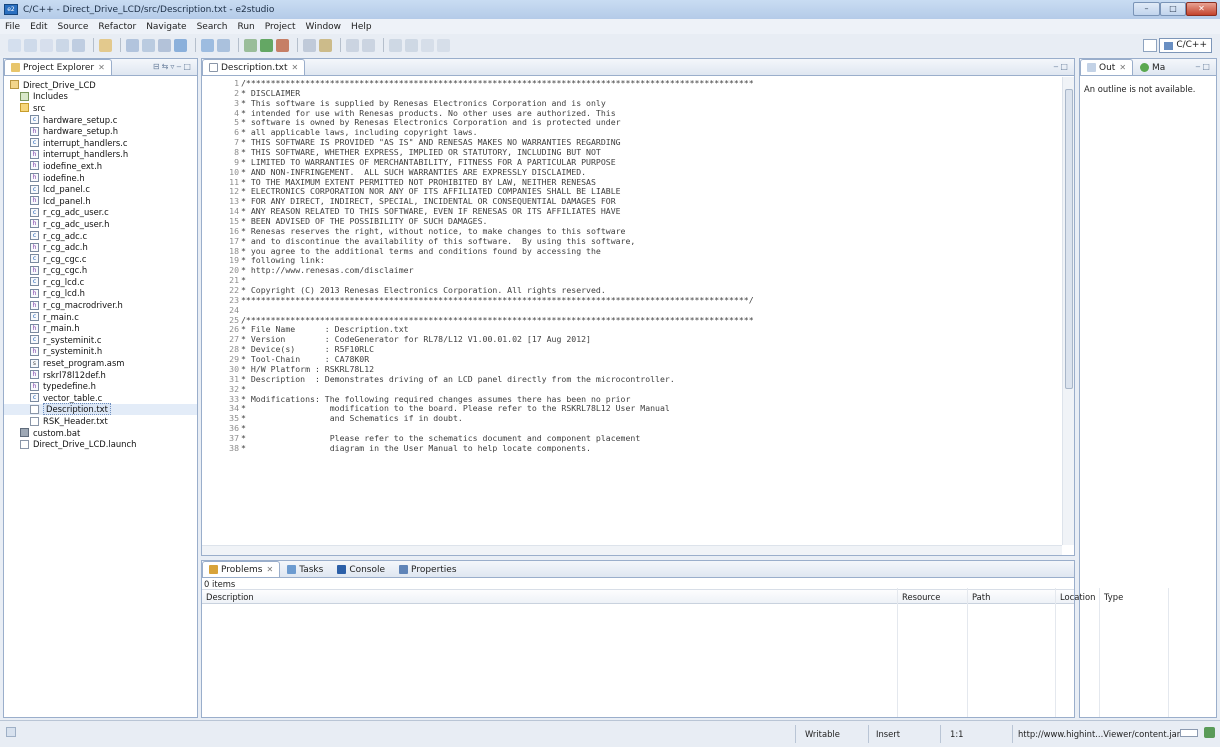  What do you see at coordinates (100, 282) in the screenshot?
I see `tree-item: c r_cg_lcd.c` at bounding box center [100, 282].